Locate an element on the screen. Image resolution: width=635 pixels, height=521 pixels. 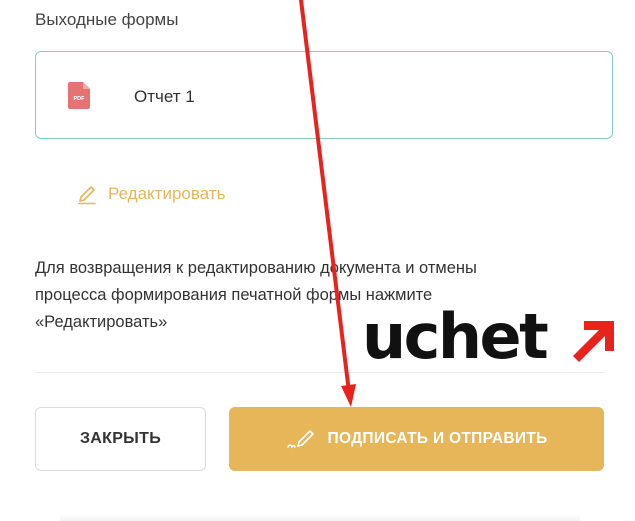
section-title: Выходные формы is located at coordinates (107, 19).